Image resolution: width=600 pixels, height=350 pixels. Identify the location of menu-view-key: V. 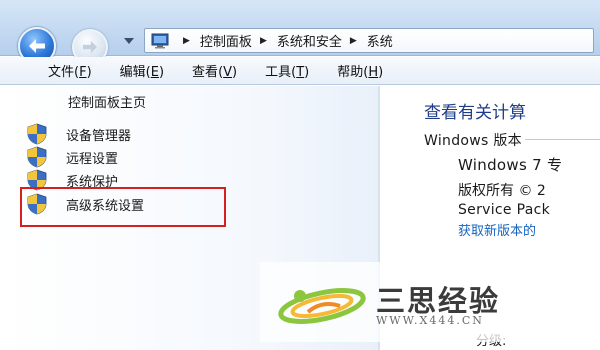
(228, 72).